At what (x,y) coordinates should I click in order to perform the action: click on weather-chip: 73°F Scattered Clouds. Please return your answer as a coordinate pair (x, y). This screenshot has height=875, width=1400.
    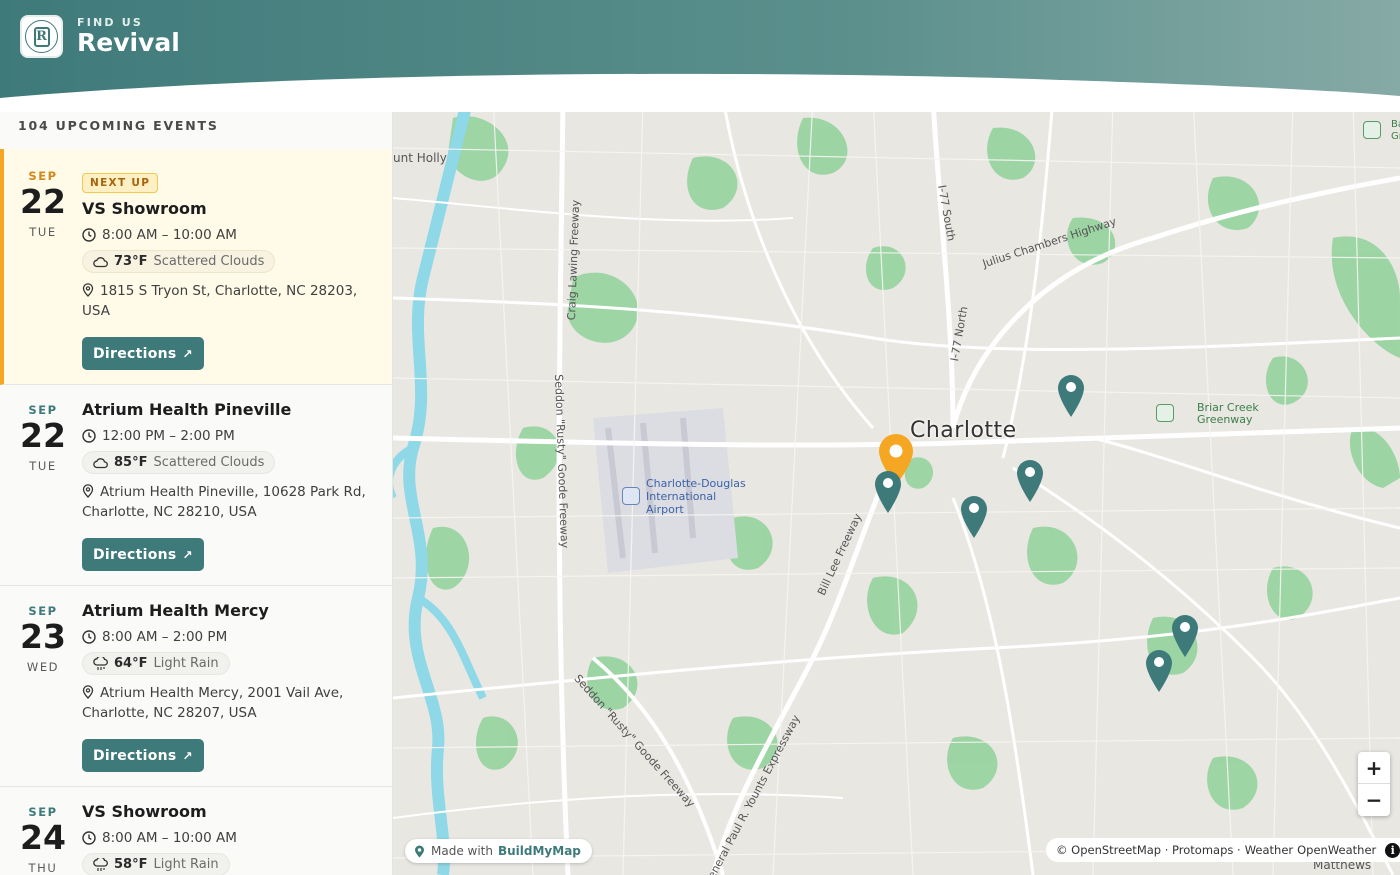
    Looking at the image, I should click on (179, 261).